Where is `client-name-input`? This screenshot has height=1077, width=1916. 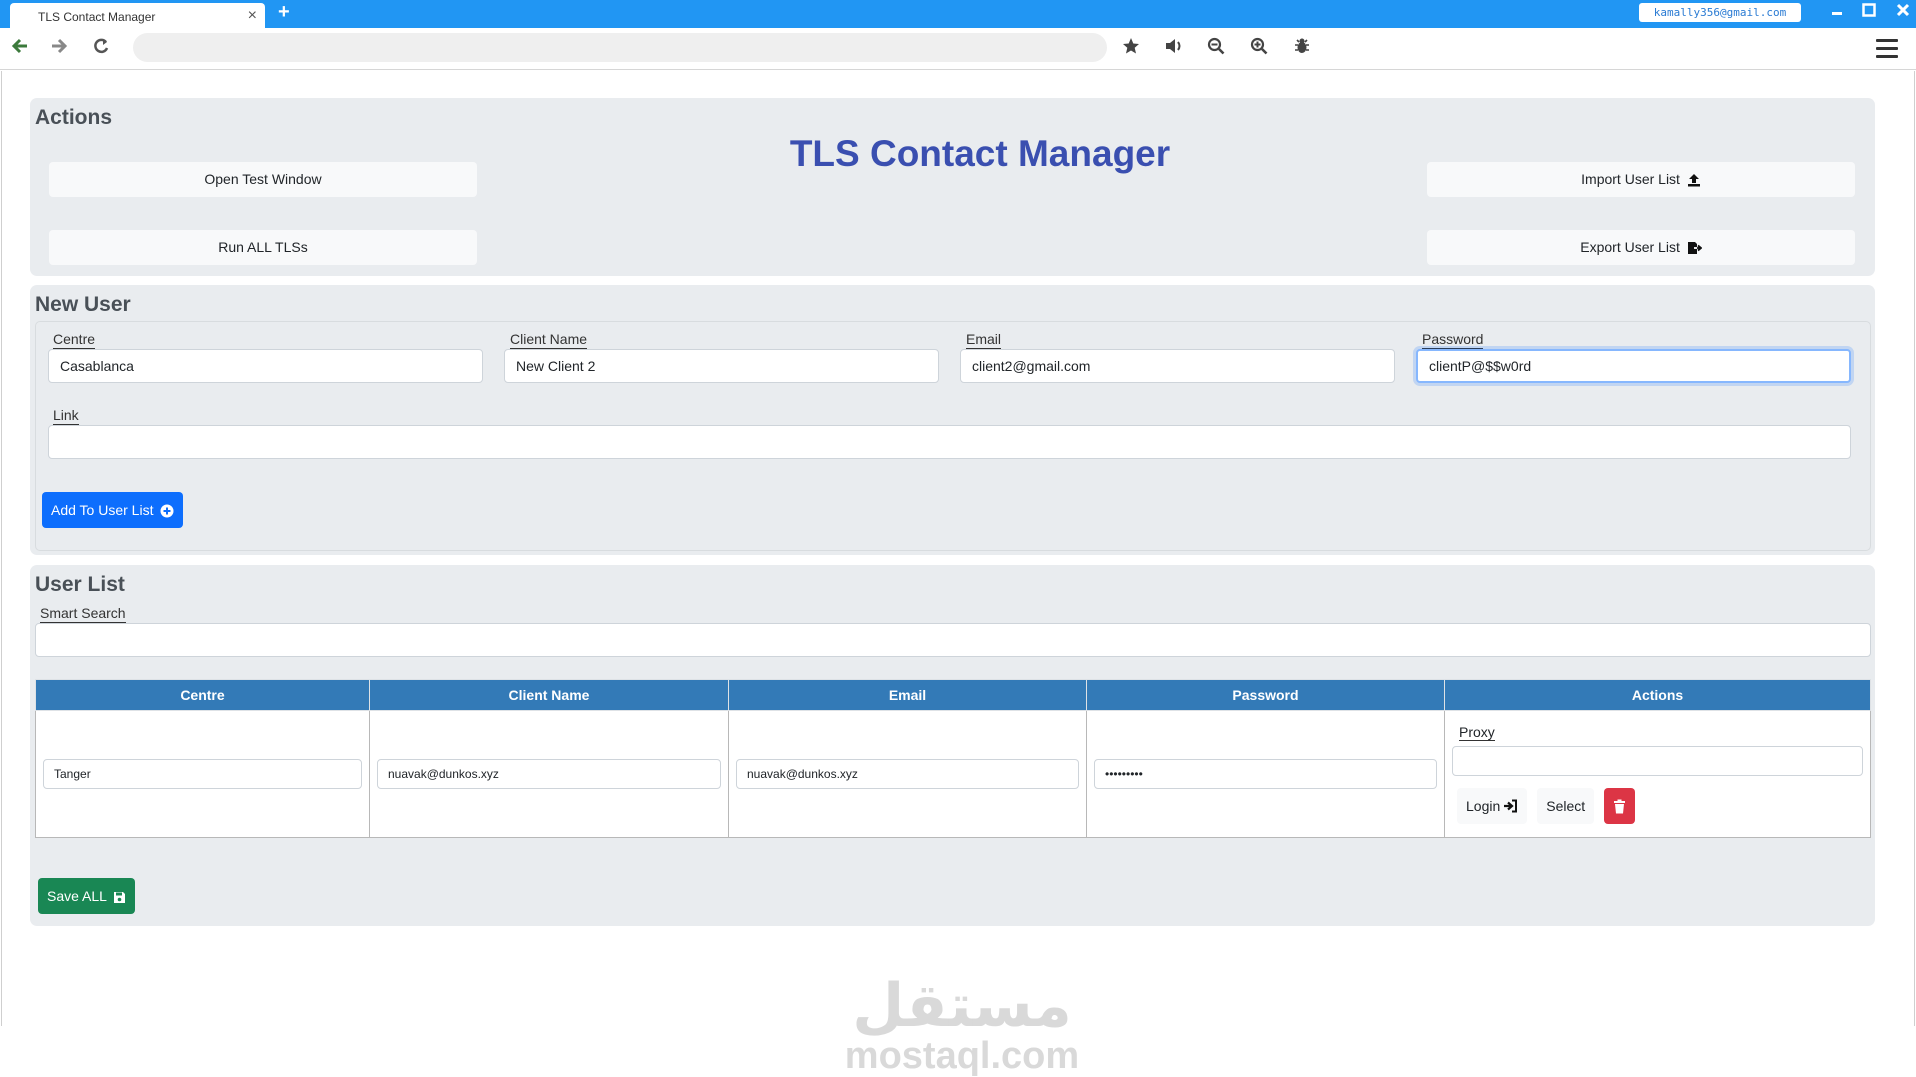
client-name-input is located at coordinates (721, 366).